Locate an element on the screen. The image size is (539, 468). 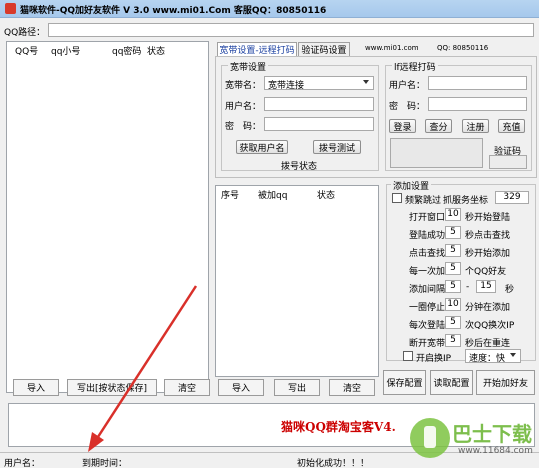
watermark-url: www.11684.com is located at coordinates (495, 451).